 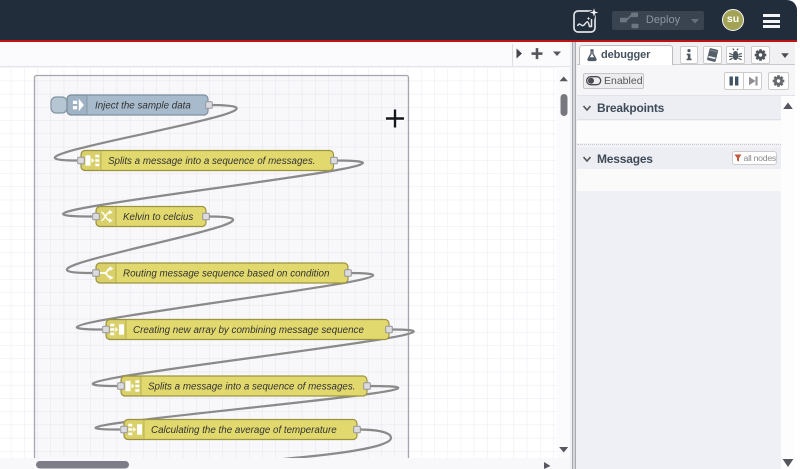 I want to click on svg-text: Inject the sample data, so click(x=143, y=105).